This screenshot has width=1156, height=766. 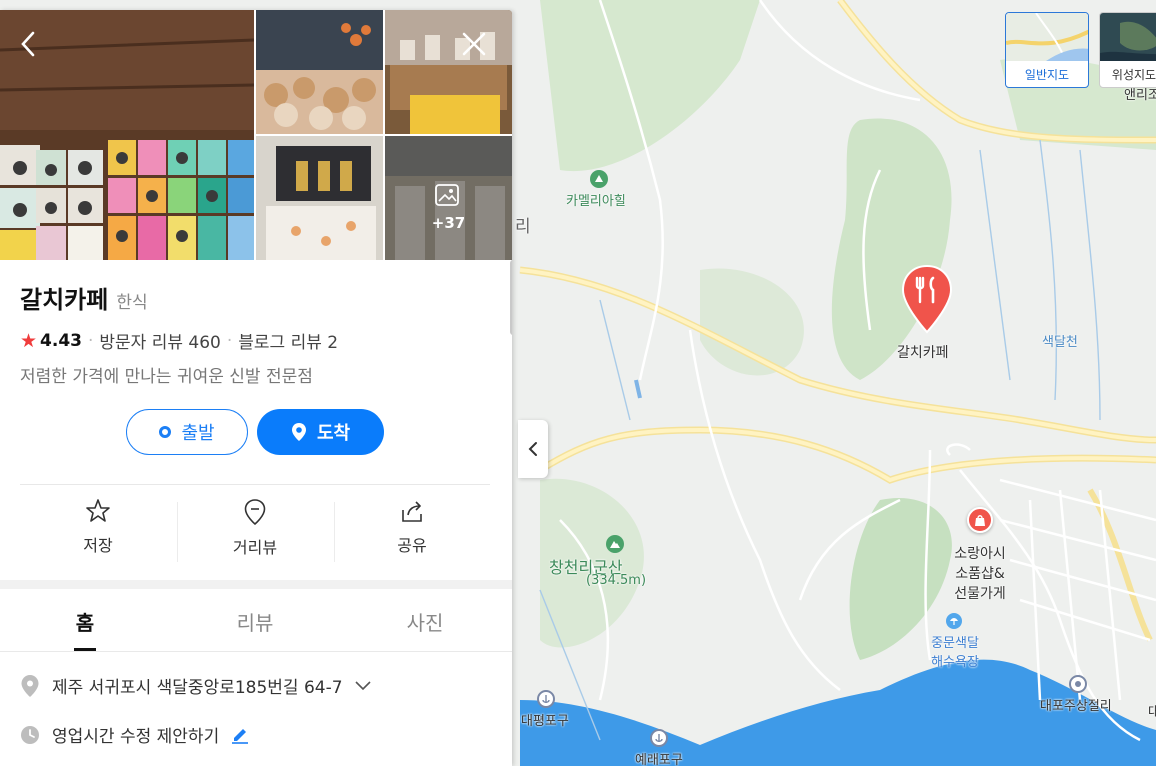 I want to click on landmark-icon, so click(x=1078, y=684).